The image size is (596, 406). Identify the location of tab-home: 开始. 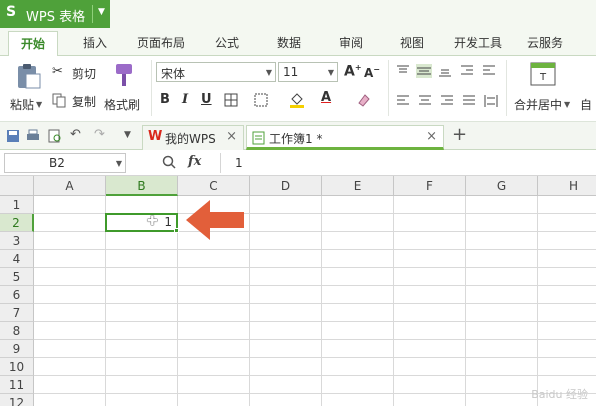
(33, 44).